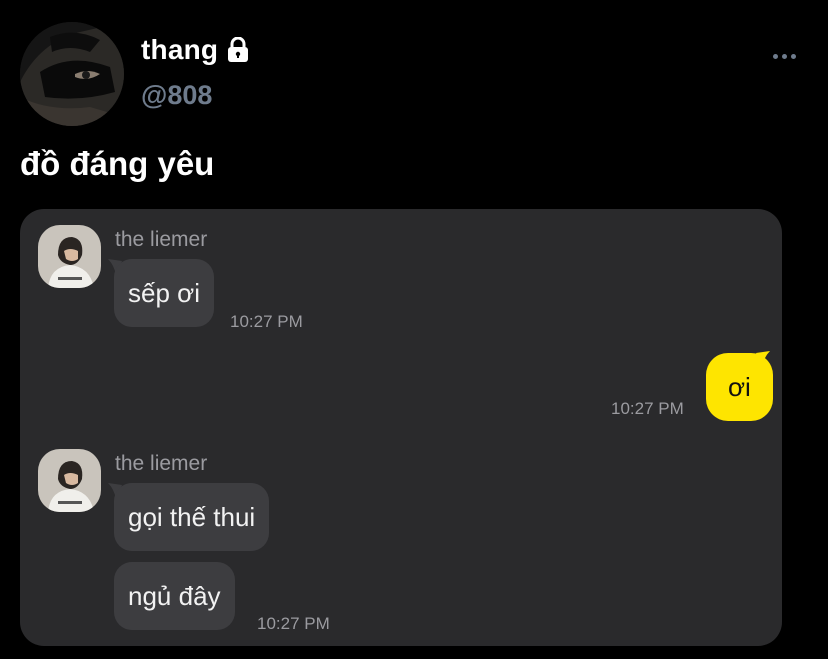 The width and height of the screenshot is (828, 659). What do you see at coordinates (786, 56) in the screenshot?
I see `more-dots-icon` at bounding box center [786, 56].